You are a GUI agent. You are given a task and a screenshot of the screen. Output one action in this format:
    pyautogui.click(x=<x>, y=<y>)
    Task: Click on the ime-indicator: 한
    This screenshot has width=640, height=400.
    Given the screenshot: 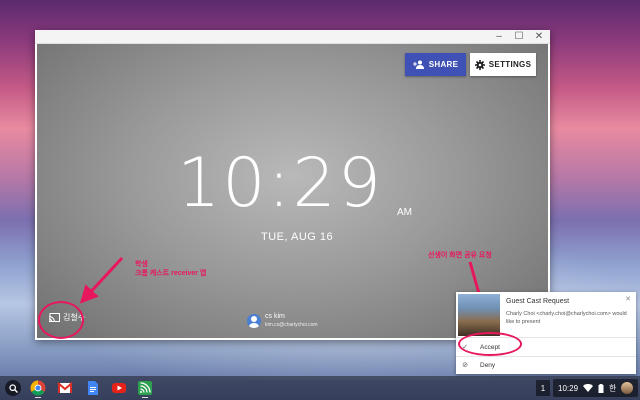 What is the action you would take?
    pyautogui.click(x=613, y=388)
    